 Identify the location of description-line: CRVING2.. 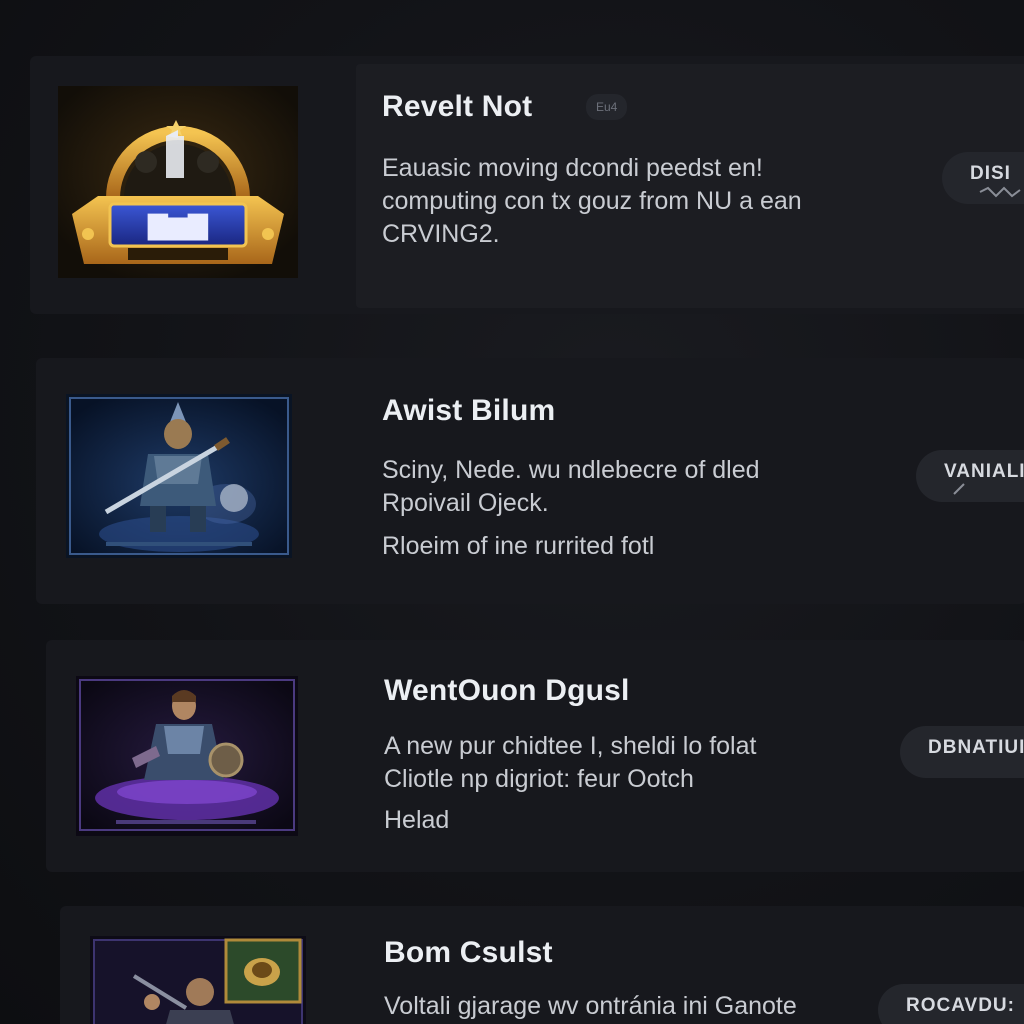
(441, 234).